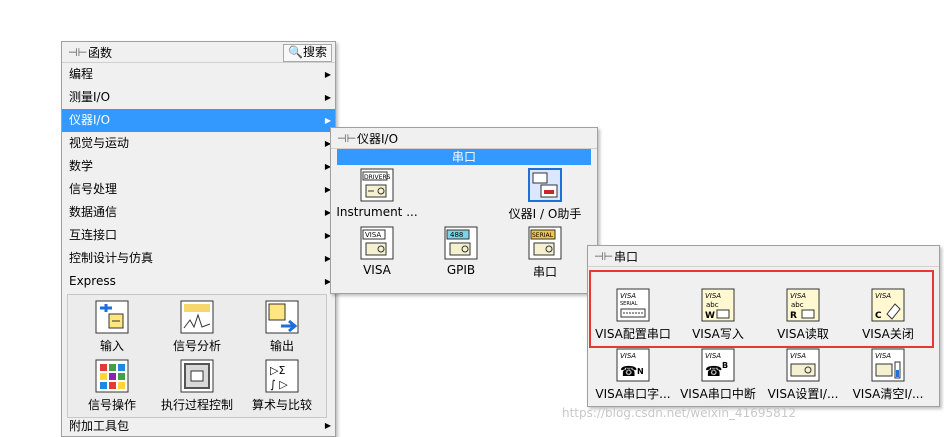 This screenshot has width=944, height=437. I want to click on menu-item-signal-processing: 信号处理 ▶, so click(198, 189).